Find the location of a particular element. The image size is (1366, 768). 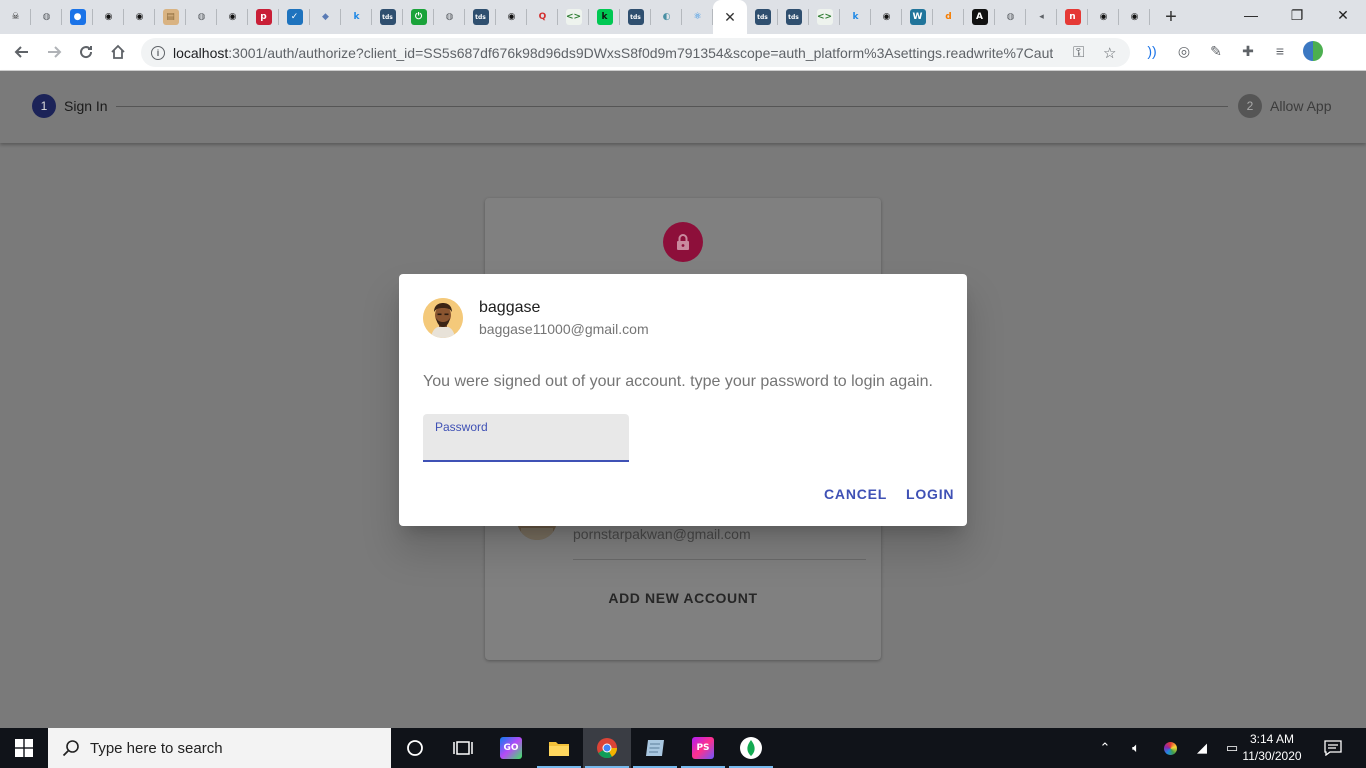

browser-tab: p is located at coordinates (263, 17).